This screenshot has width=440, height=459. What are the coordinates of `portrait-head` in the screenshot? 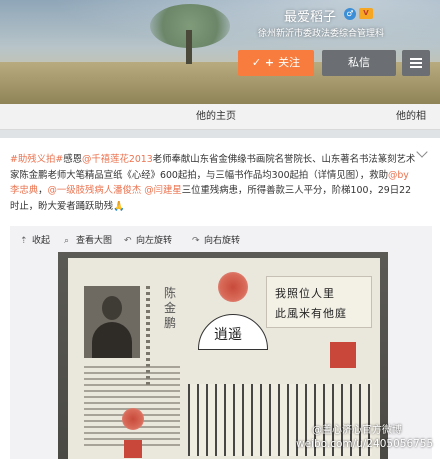 It's located at (112, 308).